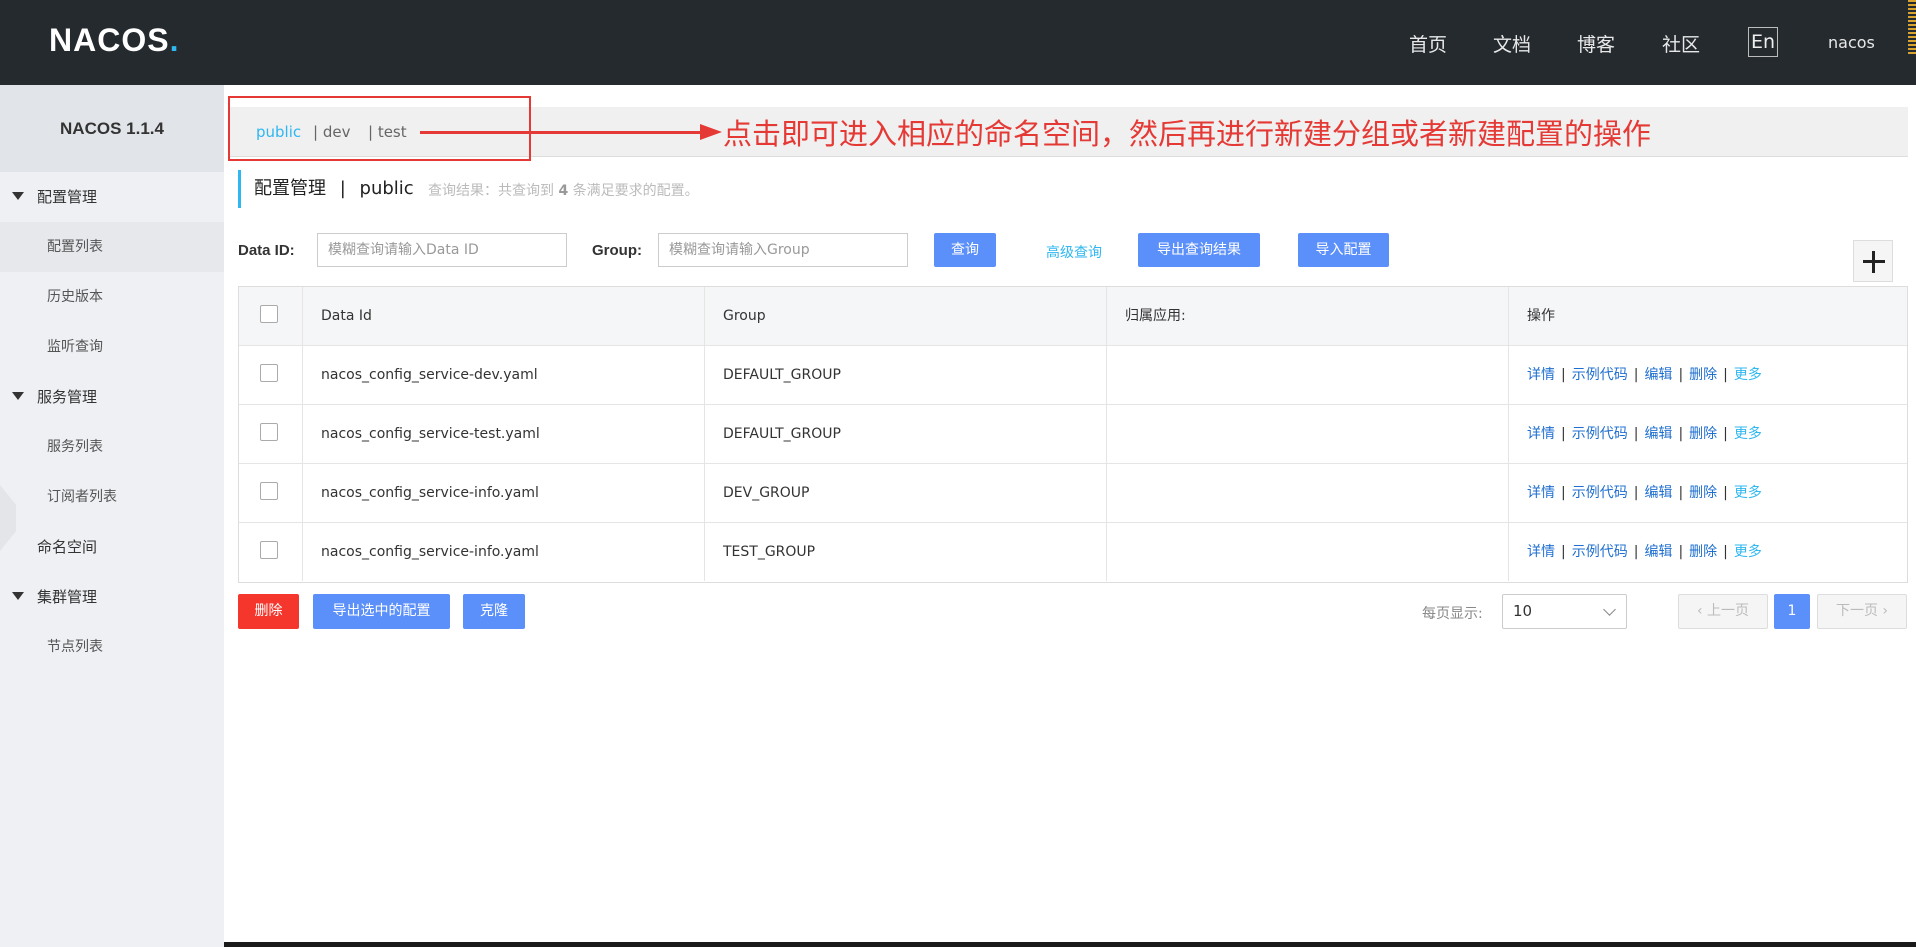 This screenshot has height=947, width=1916. I want to click on sidebar-item-config-list: 配置列表, so click(112, 247).